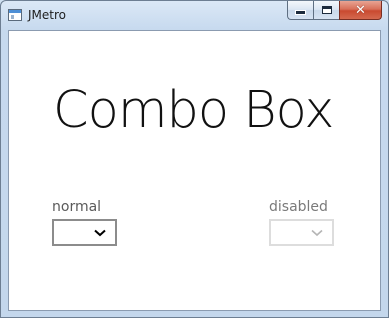 This screenshot has width=389, height=318. I want to click on title-bar: JMetro ✕, so click(194, 15).